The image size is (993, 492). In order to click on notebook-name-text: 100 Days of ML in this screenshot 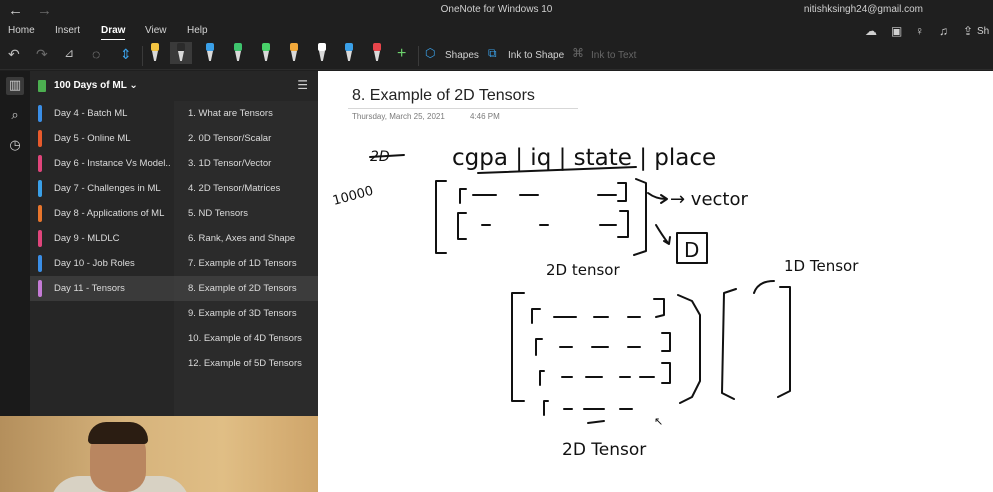, I will do `click(90, 85)`.